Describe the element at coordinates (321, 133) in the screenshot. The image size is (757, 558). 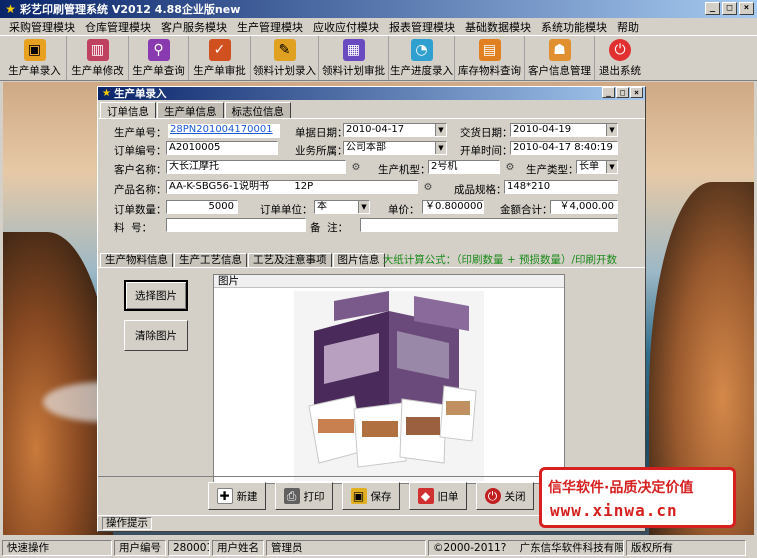
I see `doc-date-label: 单据日期：` at that location.